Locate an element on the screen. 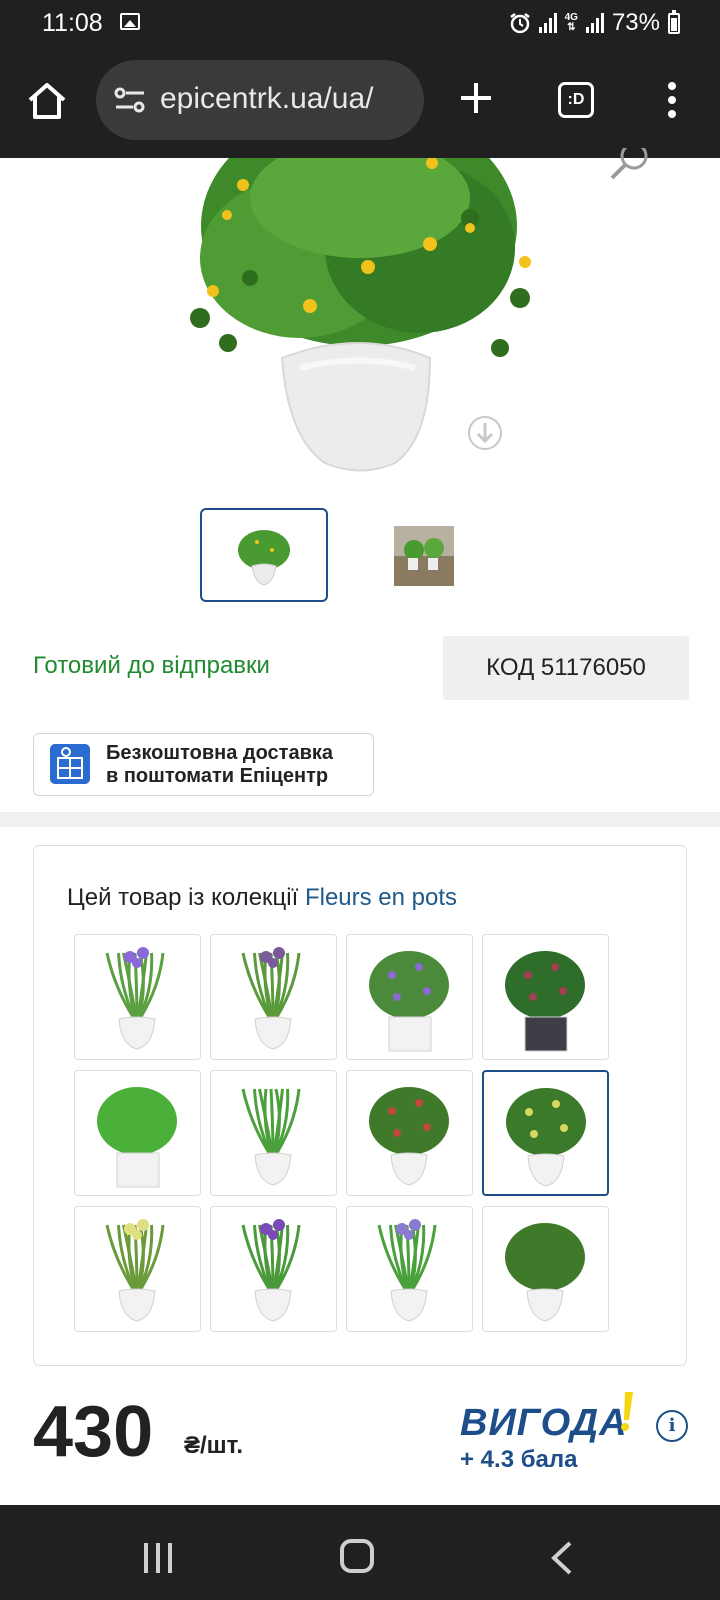 The height and width of the screenshot is (1600, 720). address-bar: epicentrk.ua/ua/ is located at coordinates (260, 100).